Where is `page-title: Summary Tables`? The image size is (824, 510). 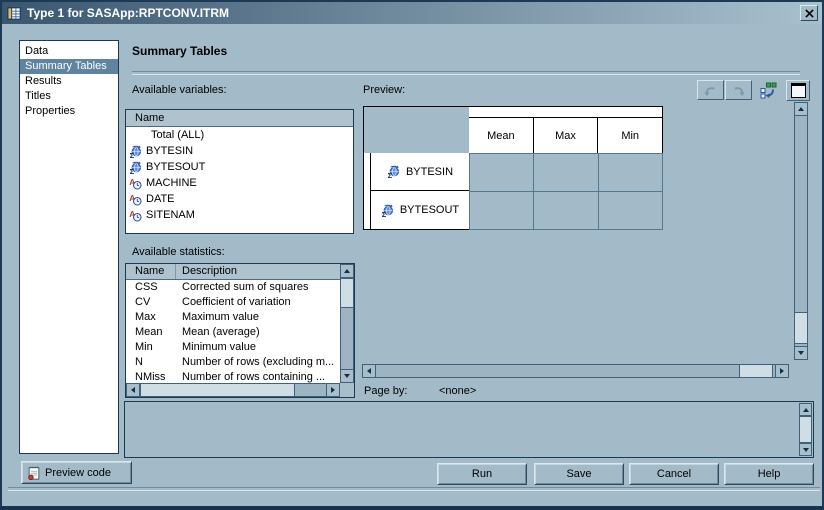
page-title: Summary Tables is located at coordinates (180, 51).